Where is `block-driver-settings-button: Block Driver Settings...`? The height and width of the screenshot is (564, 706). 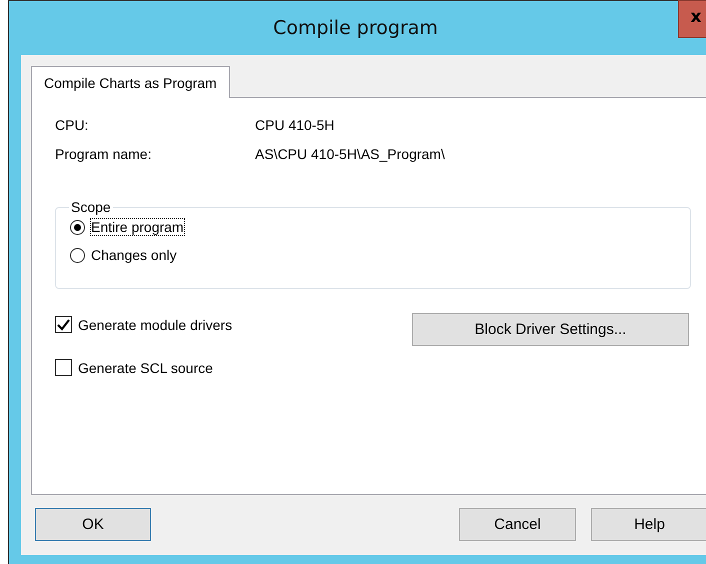 block-driver-settings-button: Block Driver Settings... is located at coordinates (550, 329).